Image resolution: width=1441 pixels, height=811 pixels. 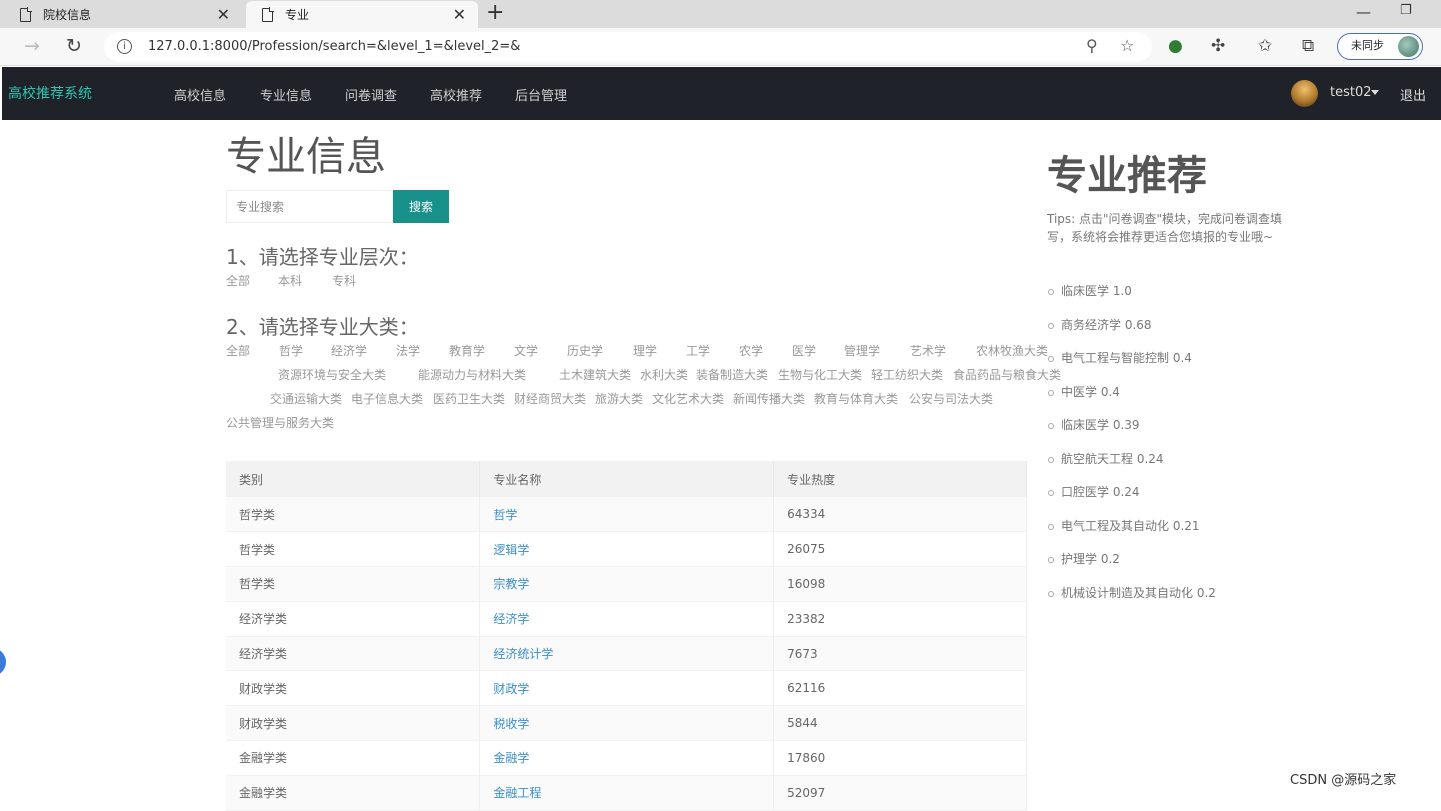 I want to click on category-option: 全部, so click(x=238, y=350).